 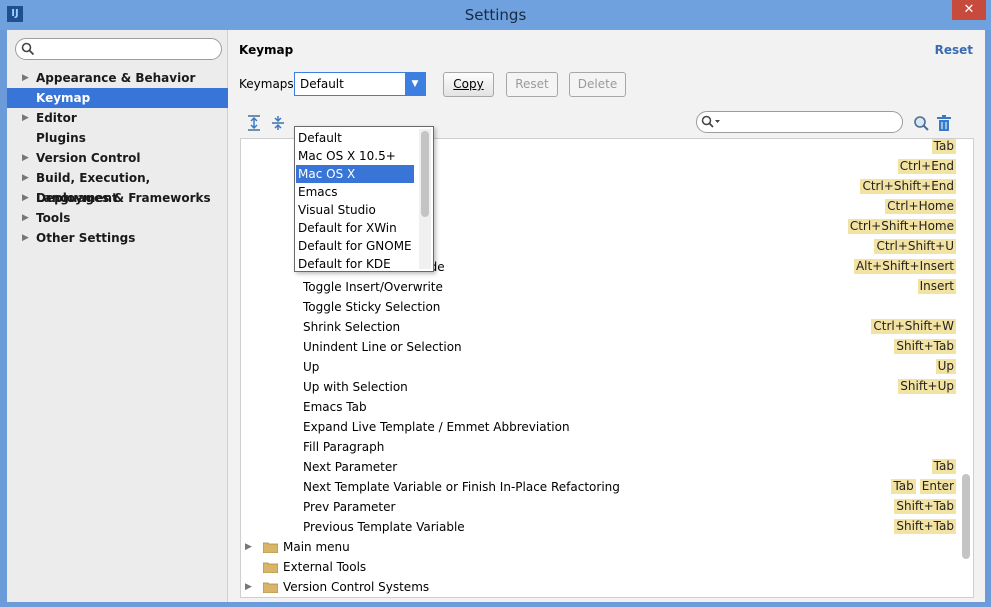 I want to click on title-bar: IJ Settings ✕, so click(x=495, y=15).